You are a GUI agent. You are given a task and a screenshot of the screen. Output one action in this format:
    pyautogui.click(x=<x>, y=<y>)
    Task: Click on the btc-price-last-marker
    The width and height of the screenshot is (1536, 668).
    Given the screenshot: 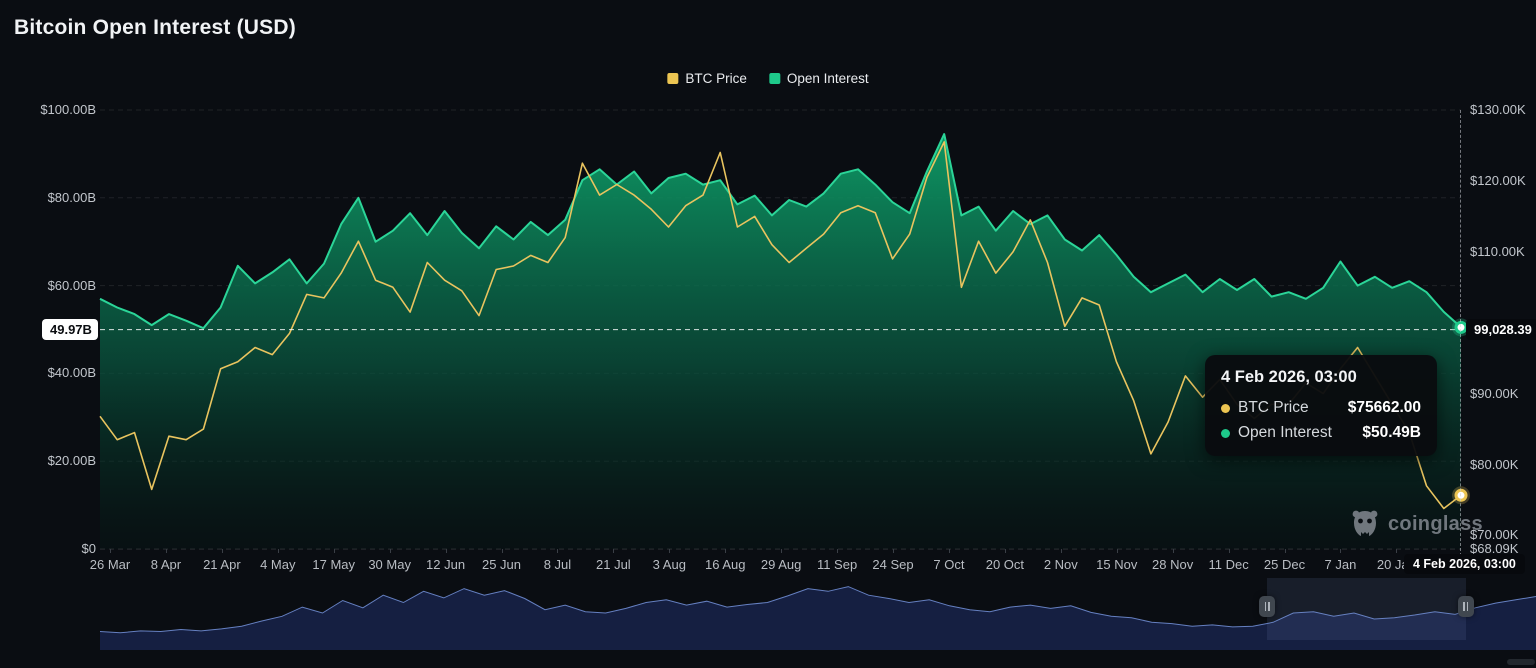 What is the action you would take?
    pyautogui.click(x=1461, y=495)
    